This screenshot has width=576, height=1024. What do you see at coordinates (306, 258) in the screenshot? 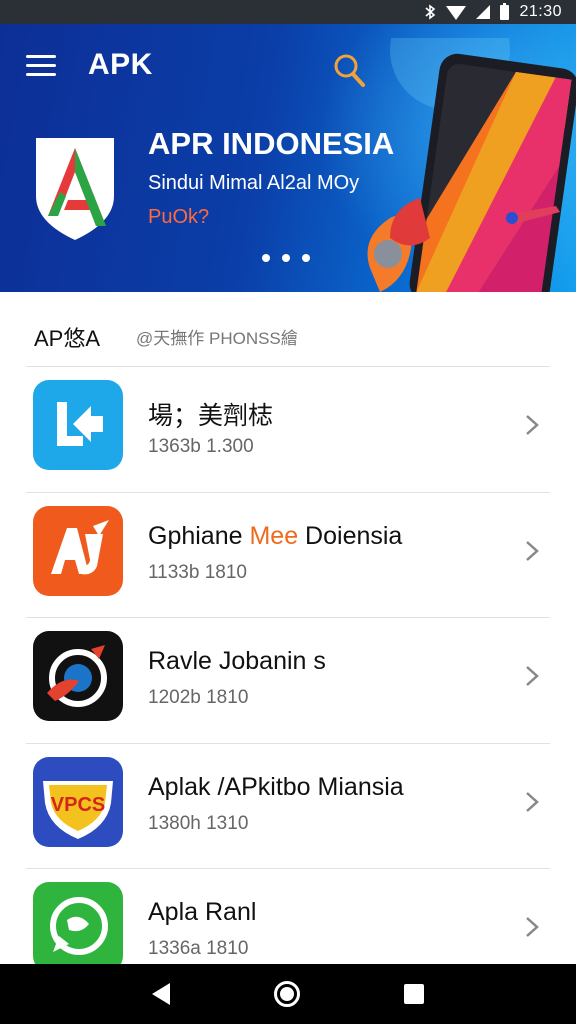
I see `carousel-dot-active` at bounding box center [306, 258].